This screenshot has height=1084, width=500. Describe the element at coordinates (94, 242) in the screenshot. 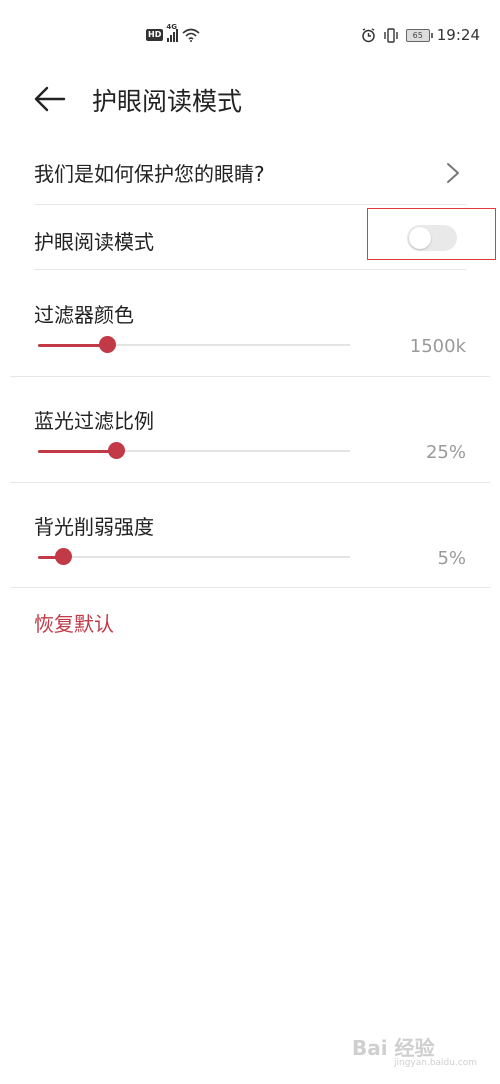

I see `eye-mode-label: 护眼阅读模式` at that location.